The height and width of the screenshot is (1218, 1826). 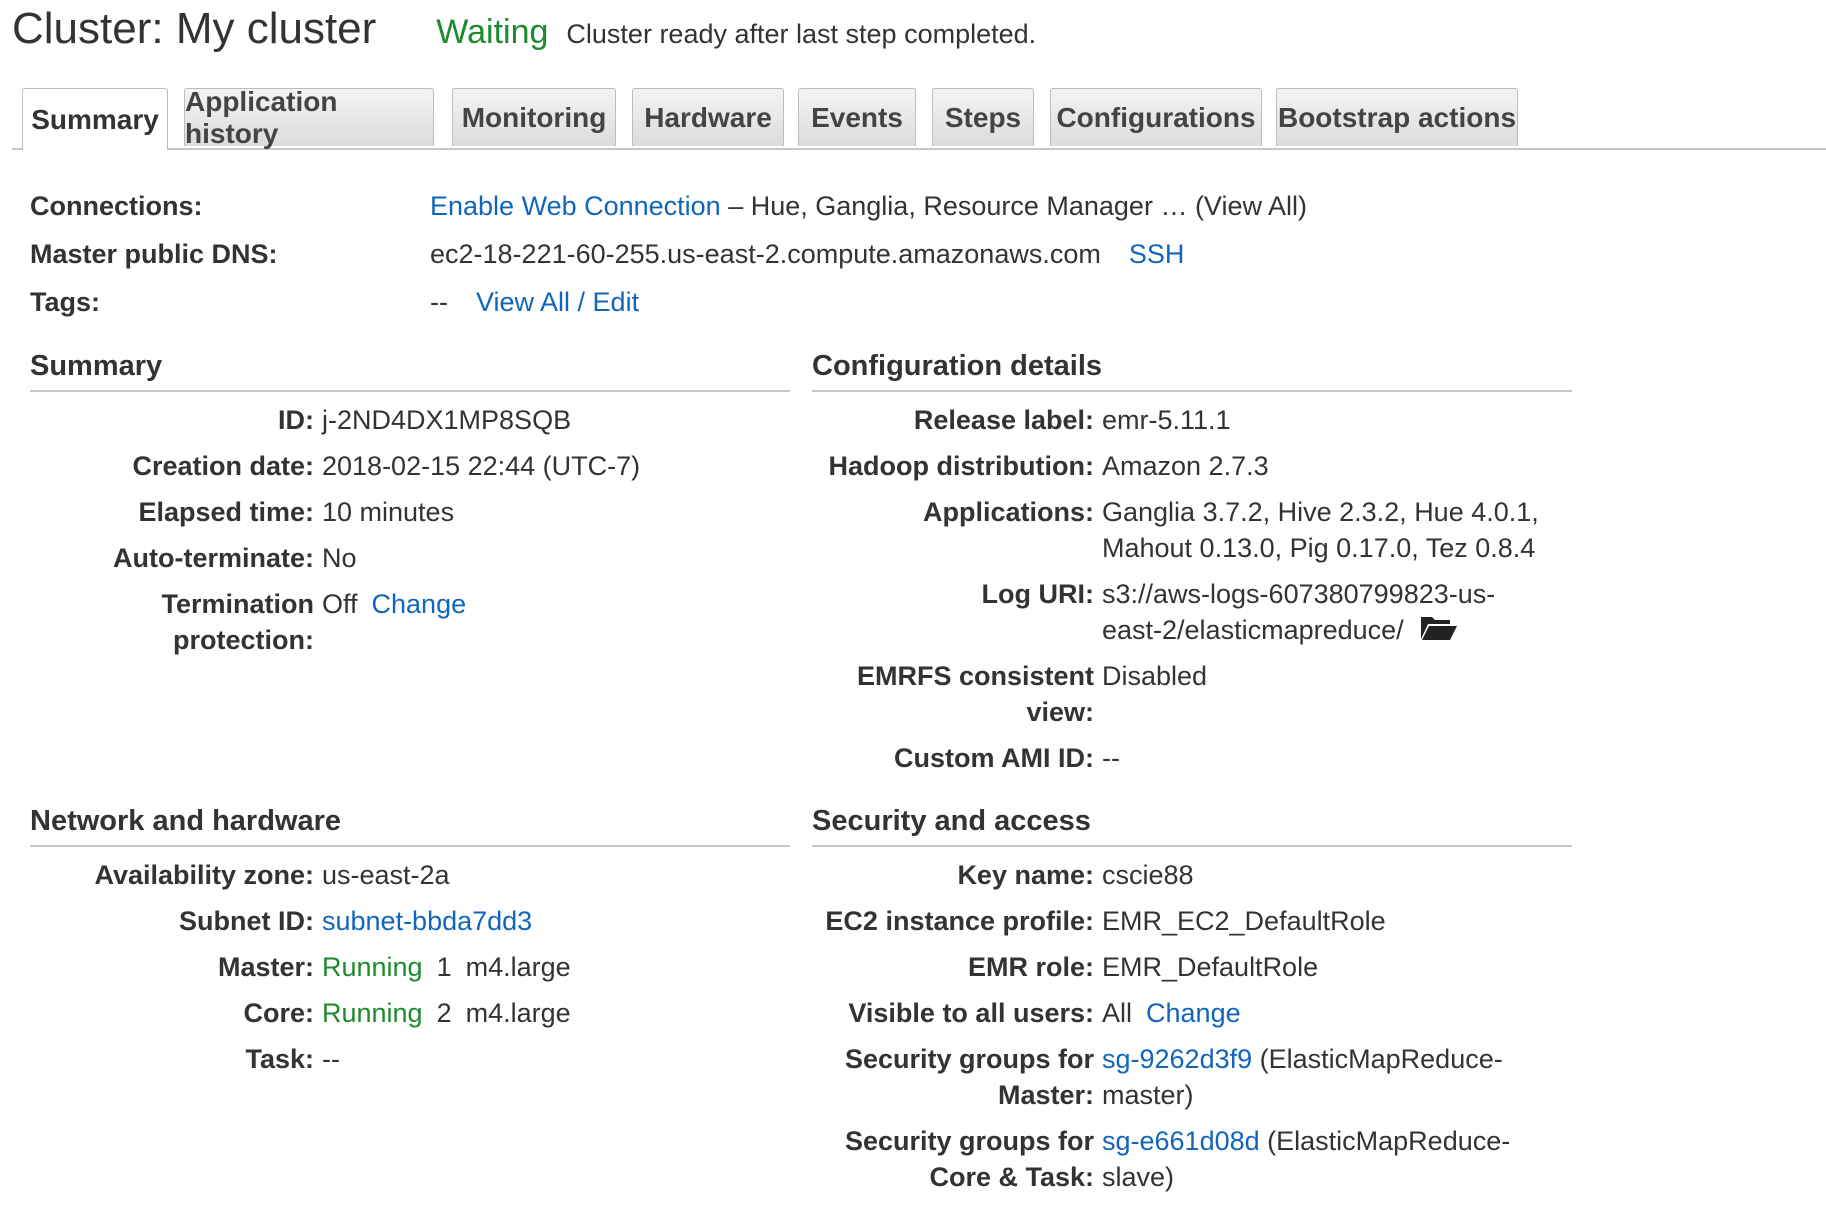 I want to click on visible-users: All, so click(x=1117, y=1013).